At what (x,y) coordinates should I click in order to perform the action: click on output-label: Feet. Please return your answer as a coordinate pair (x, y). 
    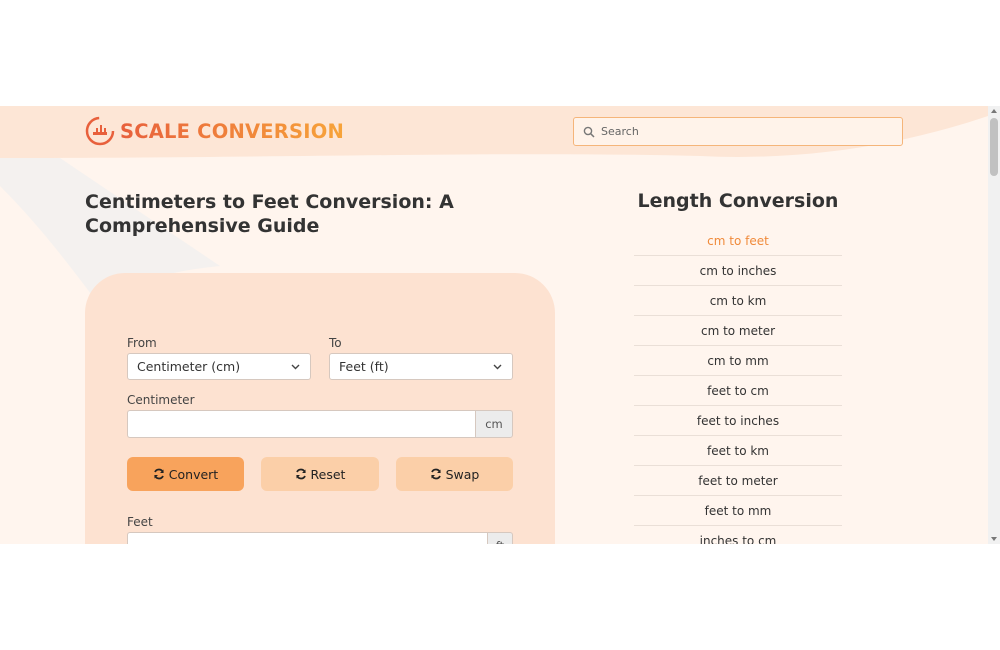
    Looking at the image, I should click on (140, 522).